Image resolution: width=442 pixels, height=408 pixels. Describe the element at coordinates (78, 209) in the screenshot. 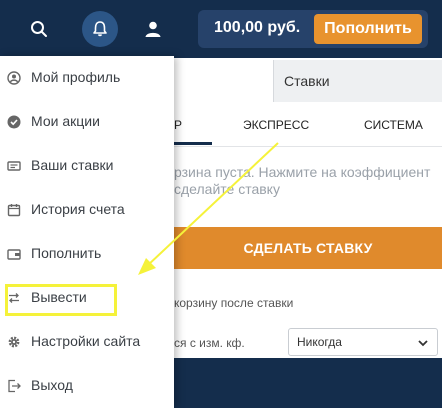

I see `menu-item-label: История счета` at that location.